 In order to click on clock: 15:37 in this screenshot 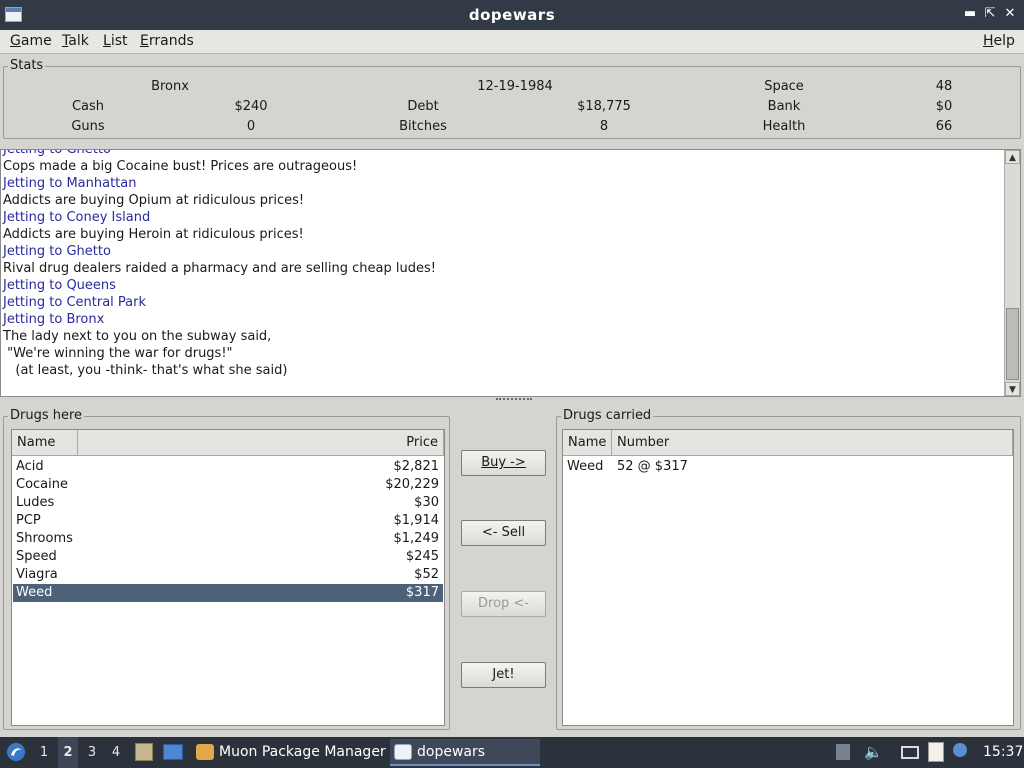, I will do `click(1003, 752)`.